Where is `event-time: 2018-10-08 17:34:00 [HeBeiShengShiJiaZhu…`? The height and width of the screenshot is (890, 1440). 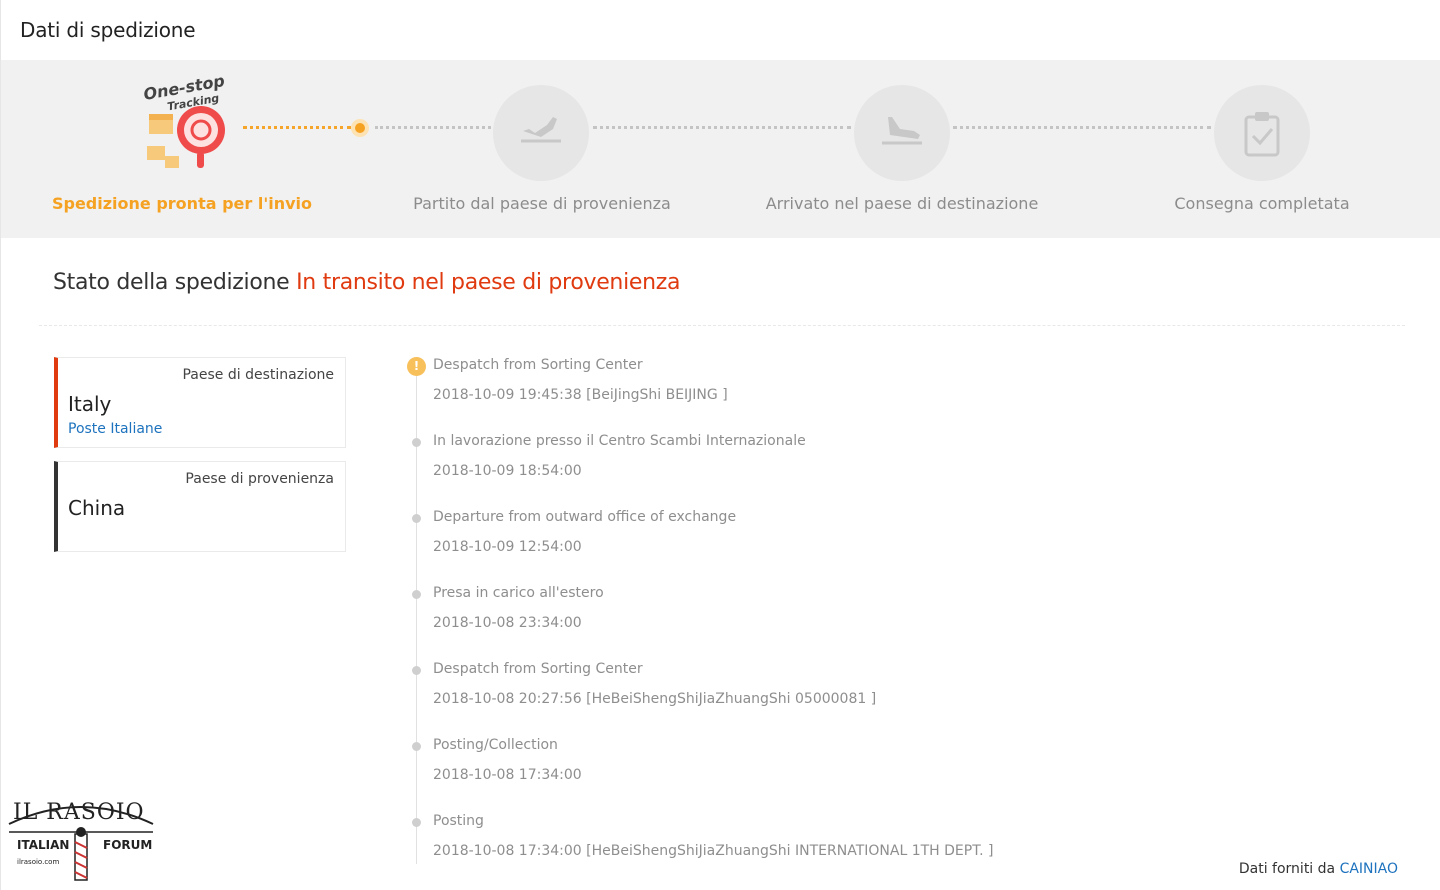
event-time: 2018-10-08 17:34:00 [HeBeiShengShiJiaZhu… is located at coordinates (713, 851).